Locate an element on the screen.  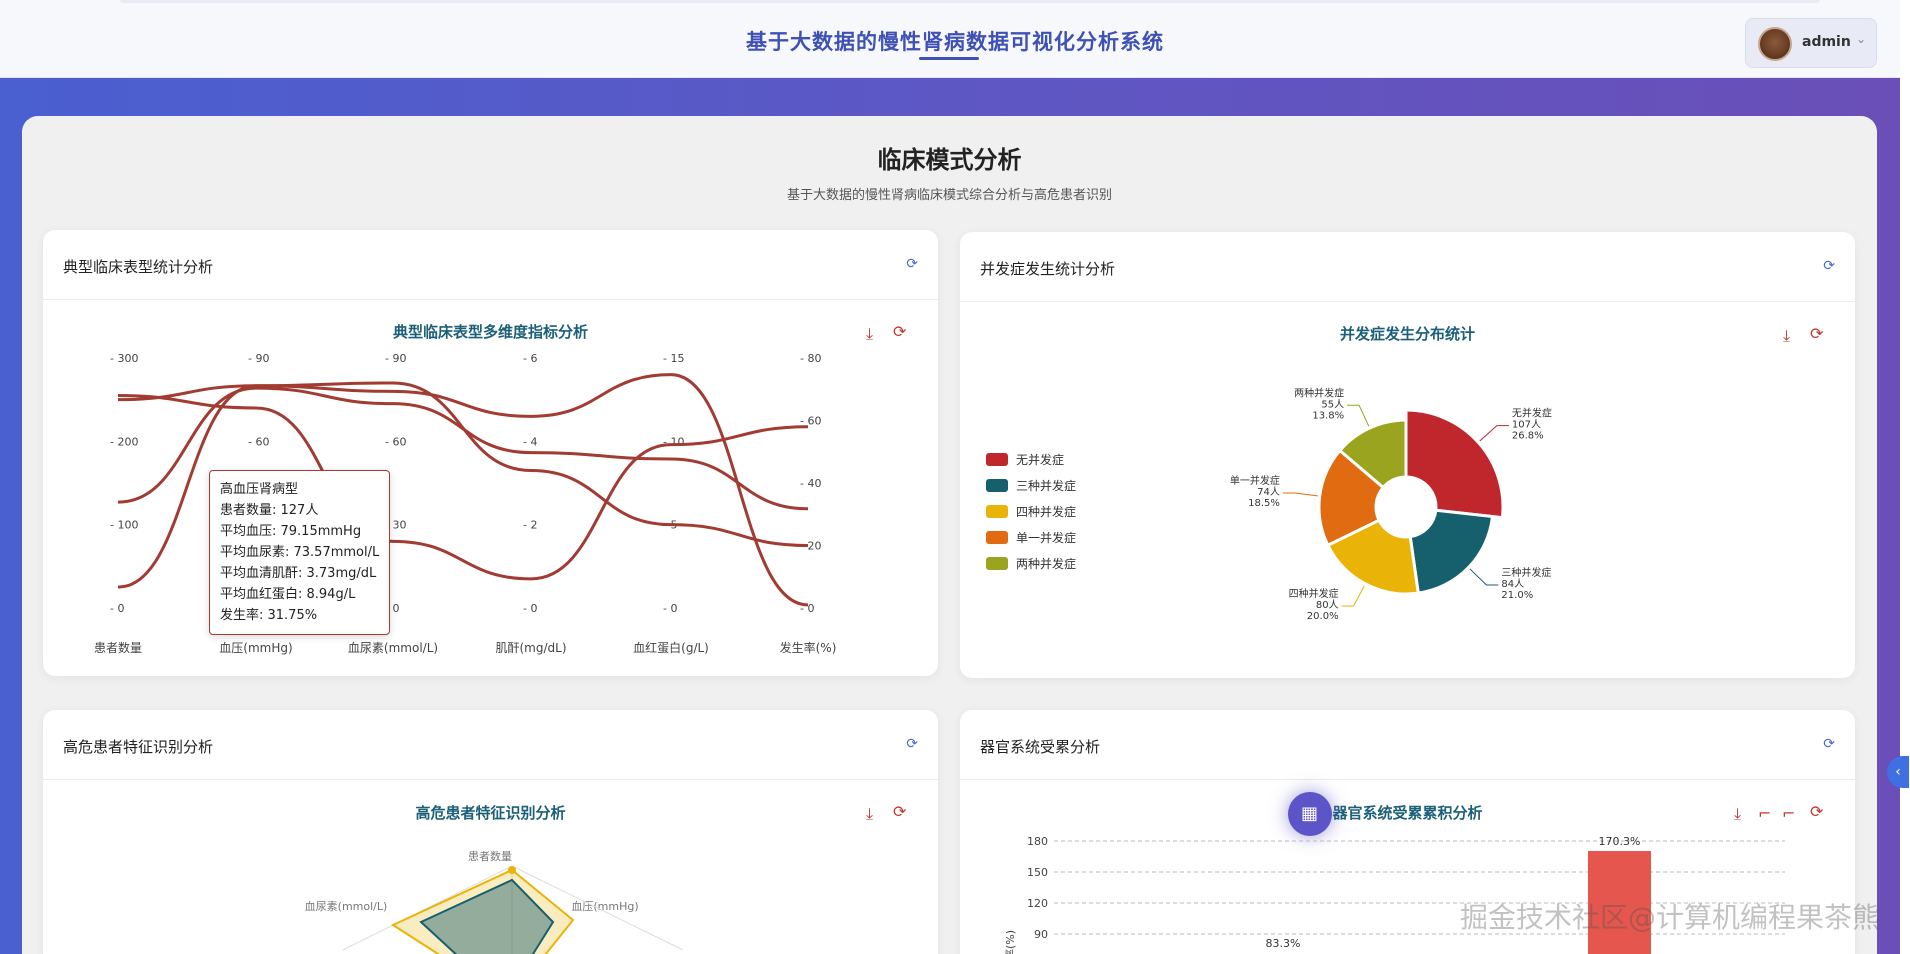
tooltip-line: 平均血尿素: 73.57mmol/L is located at coordinates (300, 552).